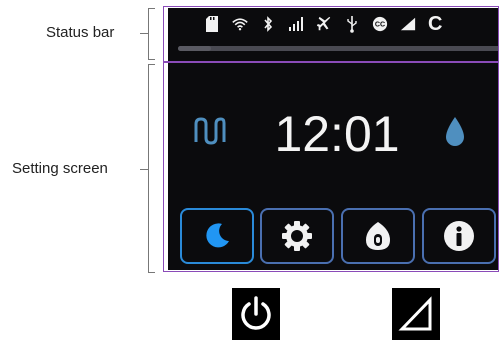 This screenshot has height=344, width=499. Describe the element at coordinates (151, 64) in the screenshot. I see `setting-screen-bracket-top` at that location.